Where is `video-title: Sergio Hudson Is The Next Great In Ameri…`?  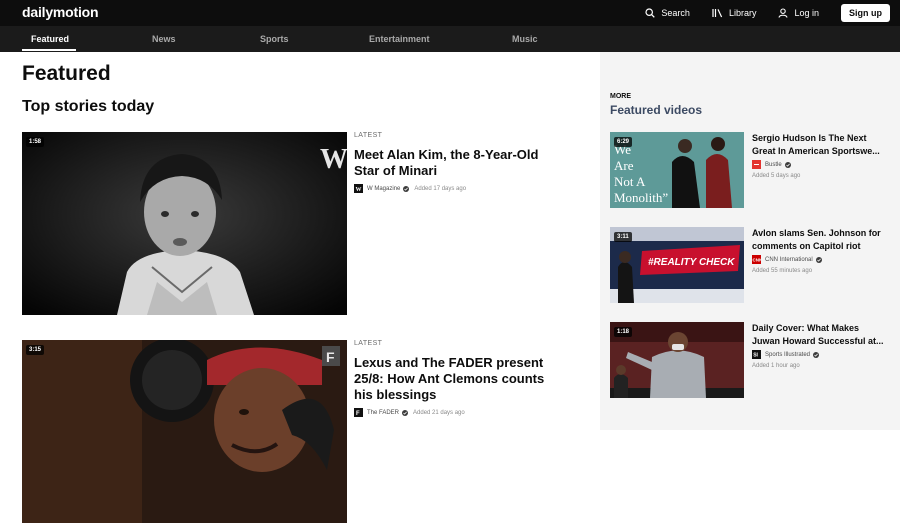
video-title: Sergio Hudson Is The Next Great In Ameri… is located at coordinates (821, 144).